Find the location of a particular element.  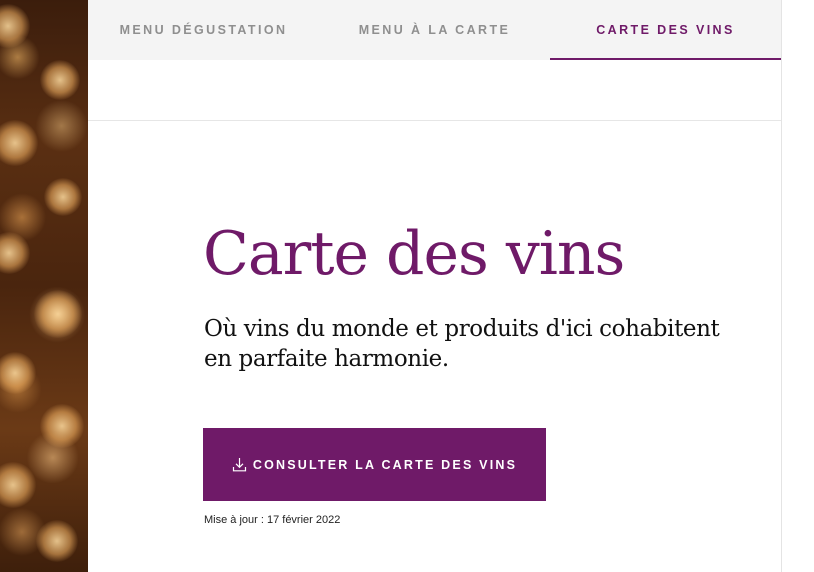

bokeh-photo-strip is located at coordinates (44, 286).